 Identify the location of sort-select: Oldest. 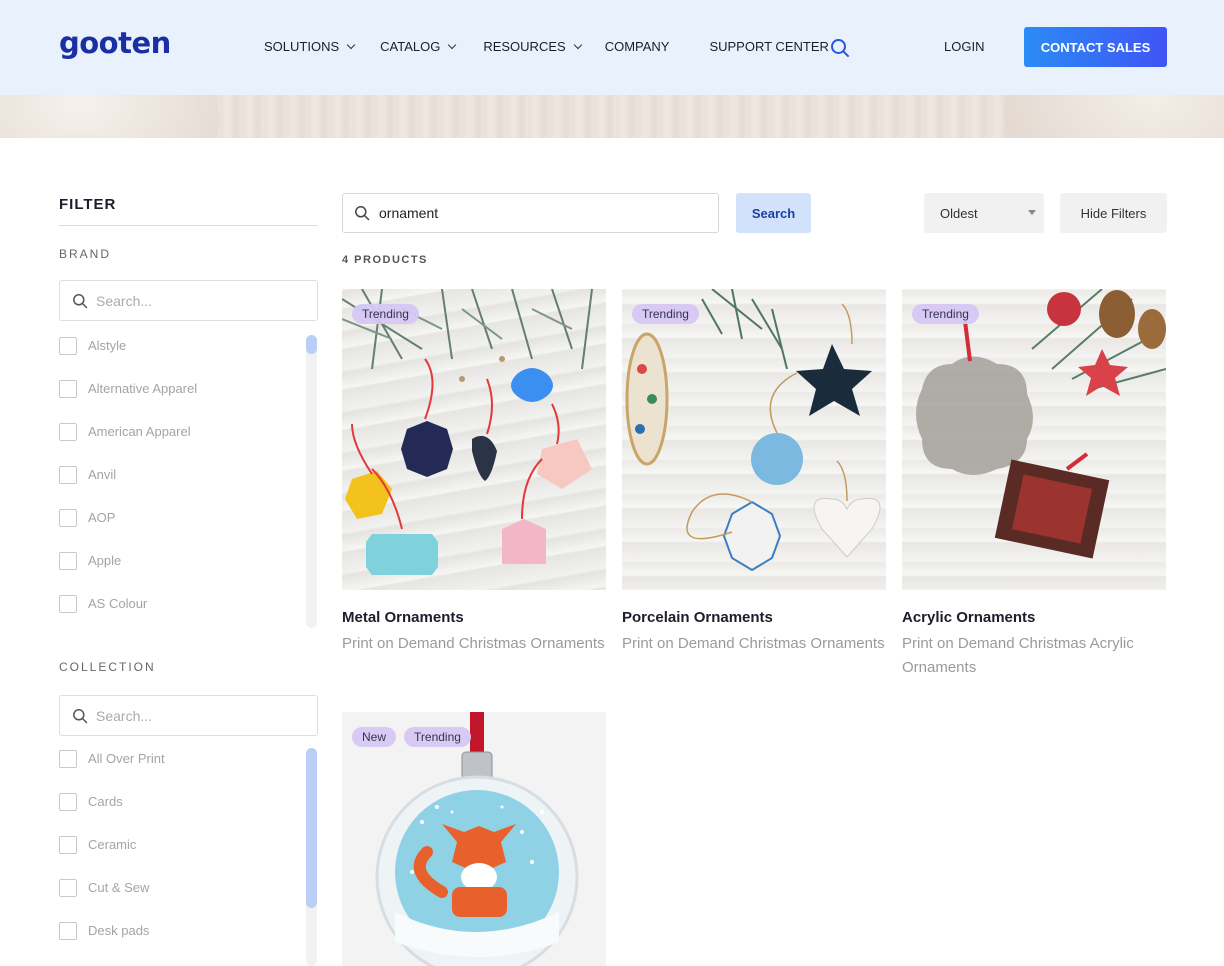
(984, 213).